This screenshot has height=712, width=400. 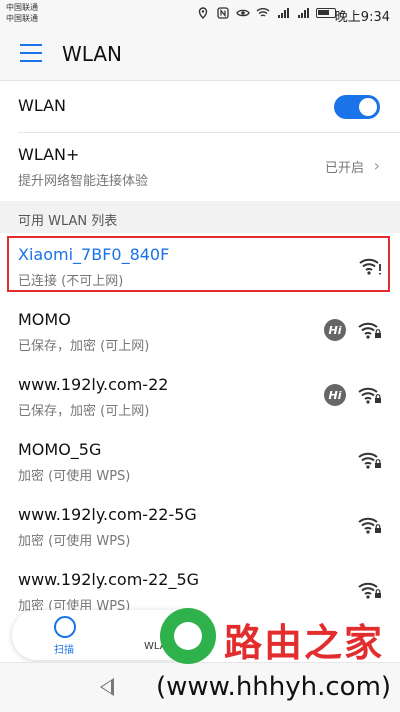 I want to click on divider, so click(x=209, y=132).